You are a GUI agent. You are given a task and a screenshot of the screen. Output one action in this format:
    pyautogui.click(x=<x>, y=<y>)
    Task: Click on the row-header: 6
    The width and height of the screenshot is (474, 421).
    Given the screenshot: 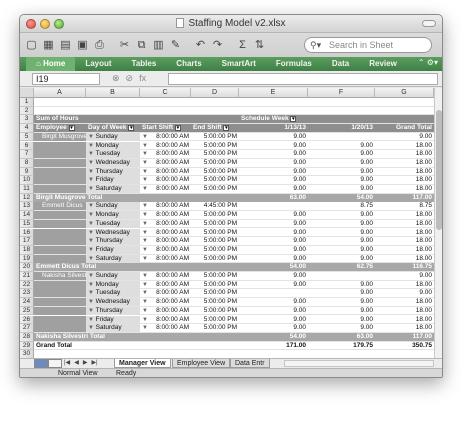 What is the action you would take?
    pyautogui.click(x=27, y=146)
    